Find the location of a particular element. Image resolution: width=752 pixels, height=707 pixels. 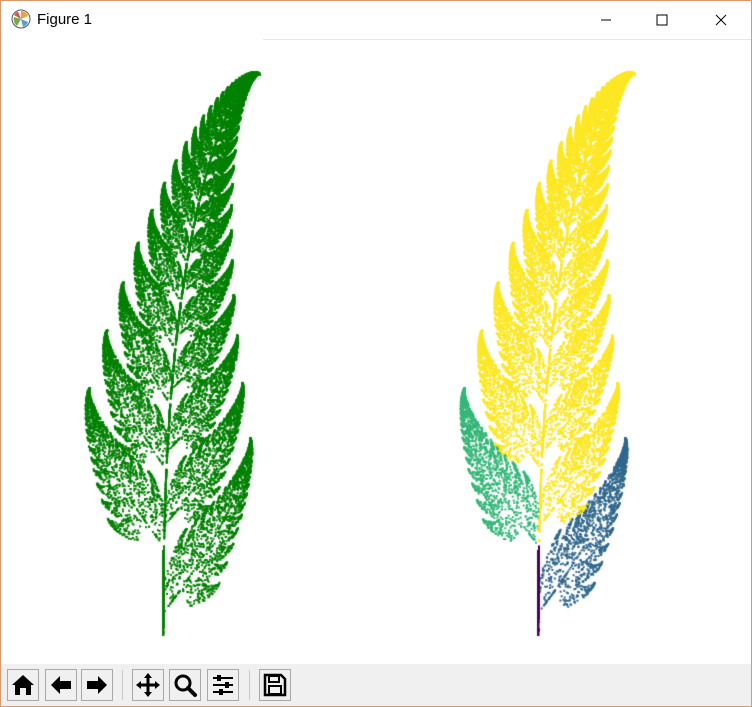

window-title: Figure 1 is located at coordinates (64, 19).